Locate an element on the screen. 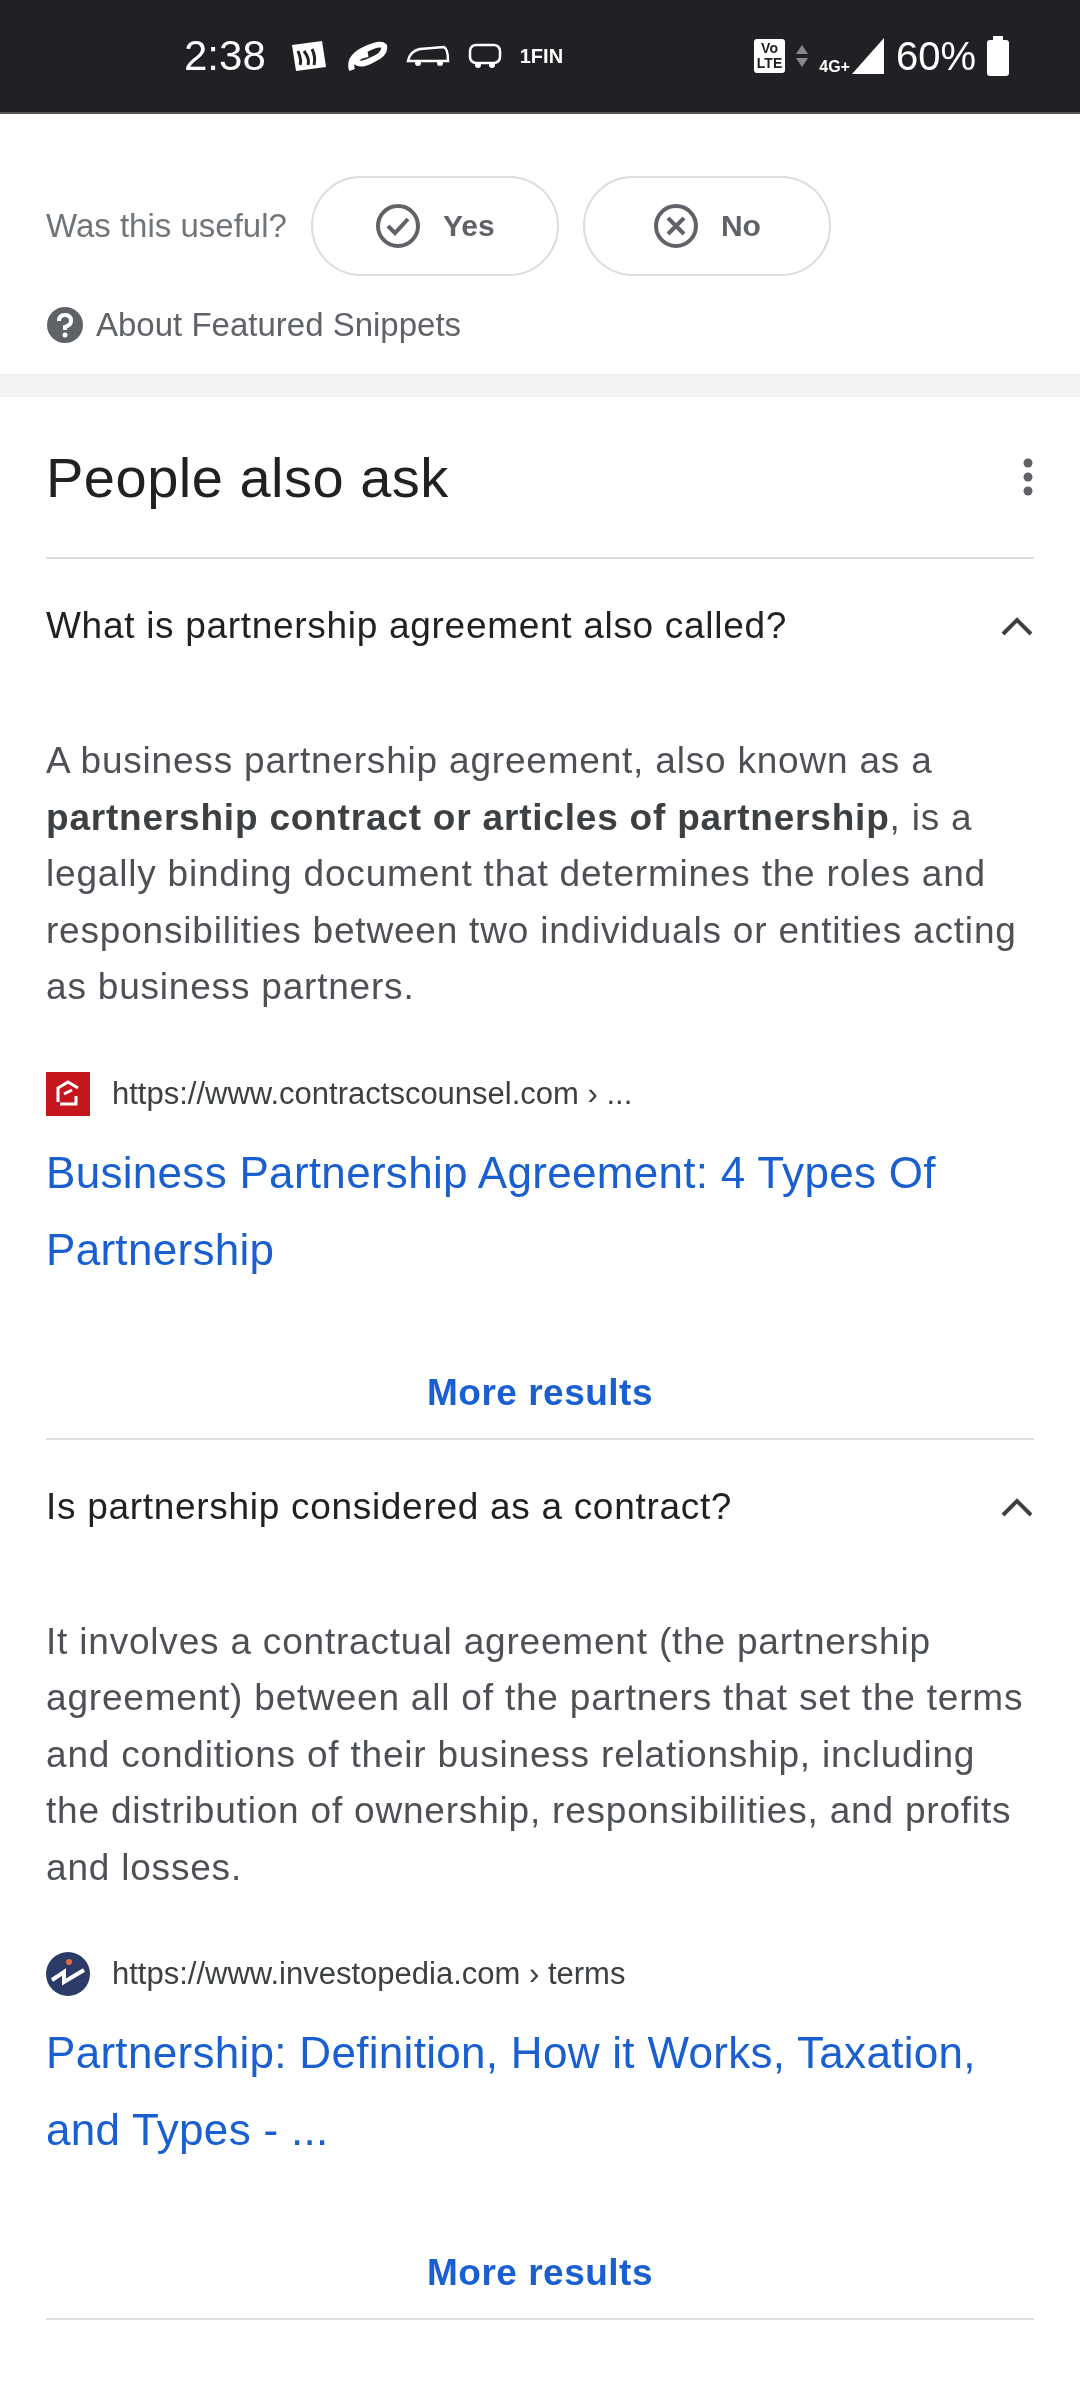 Image resolution: width=1080 pixels, height=2400 pixels. answer-text: A business partnership agreement, also known as a partnership contract or articles of partnership, is a legally binding document that determines the roles and responsibilities between two individuals or entities acting as business partners. is located at coordinates (532, 874).